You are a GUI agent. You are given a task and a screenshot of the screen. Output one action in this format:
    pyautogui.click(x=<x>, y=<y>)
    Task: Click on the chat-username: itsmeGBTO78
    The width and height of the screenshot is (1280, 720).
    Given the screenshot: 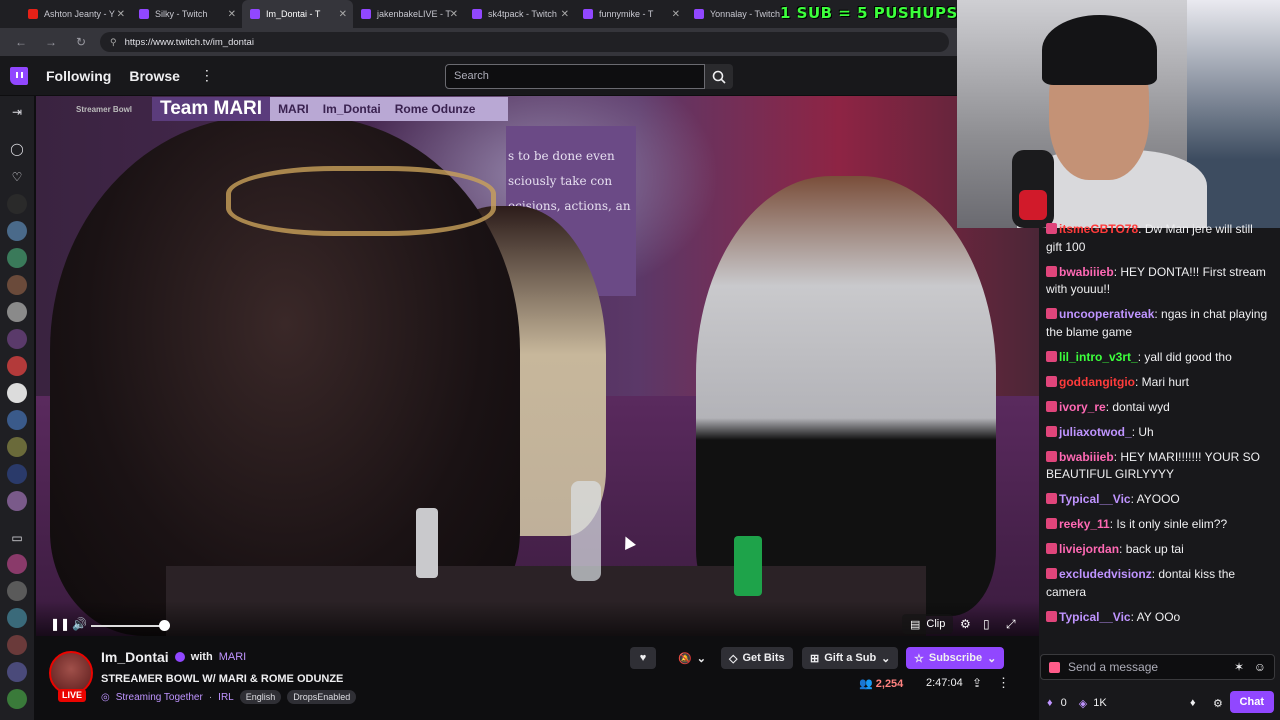 What is the action you would take?
    pyautogui.click(x=1098, y=229)
    